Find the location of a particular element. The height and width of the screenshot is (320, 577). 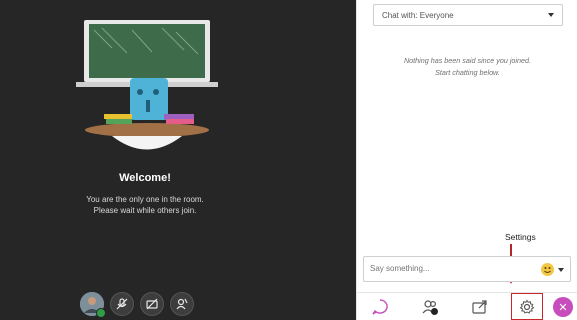

tab-chat is located at coordinates (380, 307).